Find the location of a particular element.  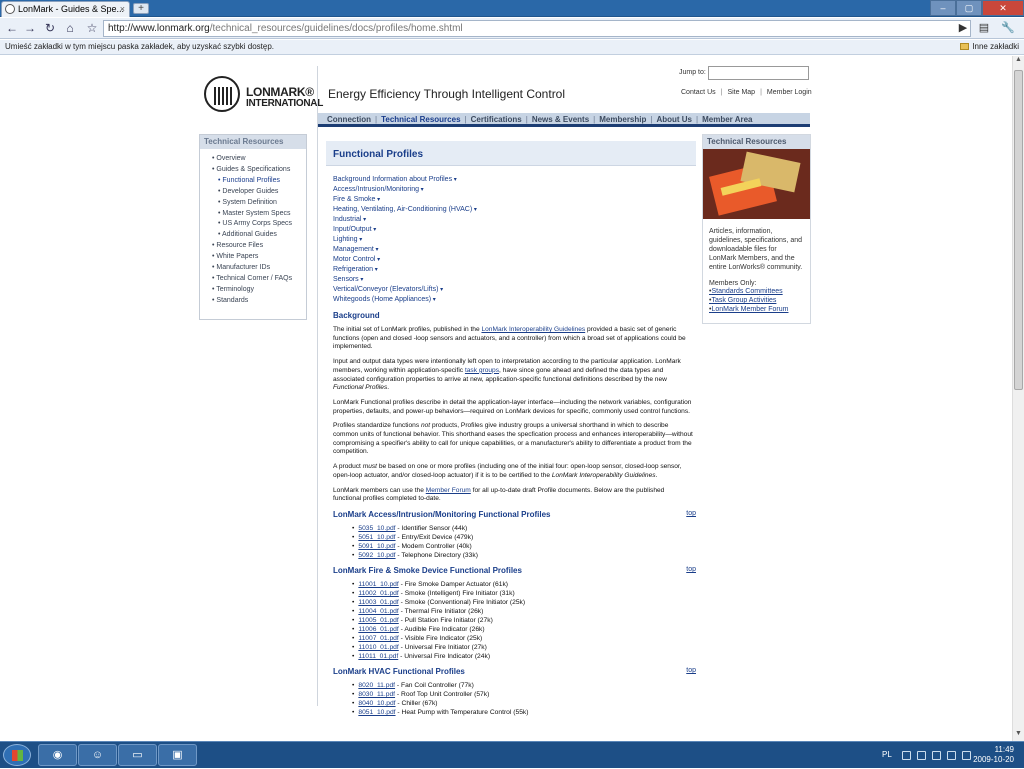

nav-connection: Connection is located at coordinates (349, 119).